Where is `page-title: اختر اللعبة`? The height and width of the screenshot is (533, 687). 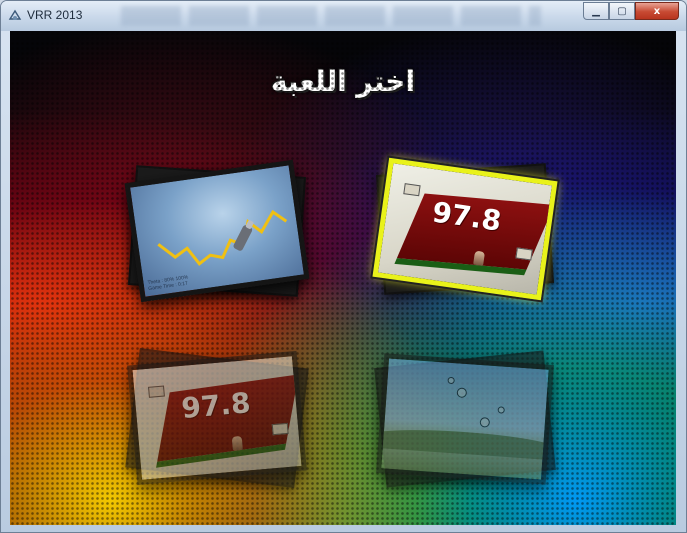
page-title: اختر اللعبة is located at coordinates (343, 81).